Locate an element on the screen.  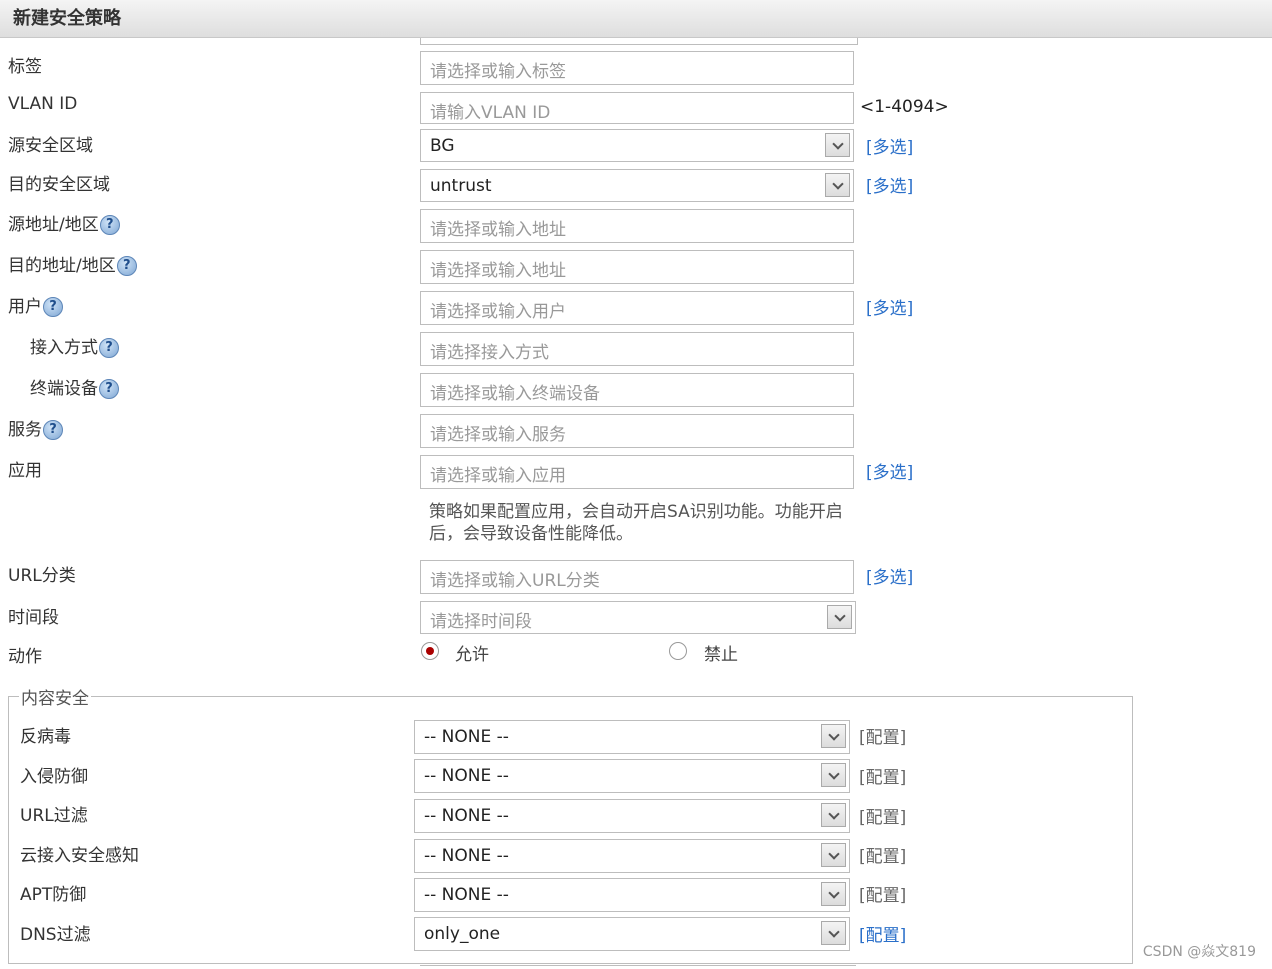
action-label: 动作 is located at coordinates (25, 657).